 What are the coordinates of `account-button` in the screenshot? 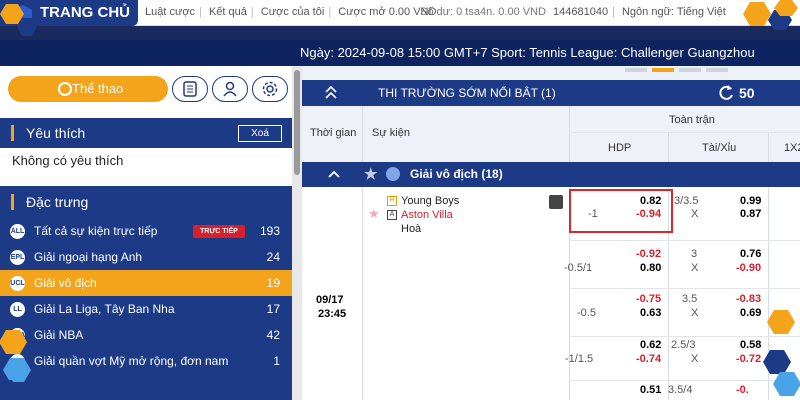 It's located at (230, 89).